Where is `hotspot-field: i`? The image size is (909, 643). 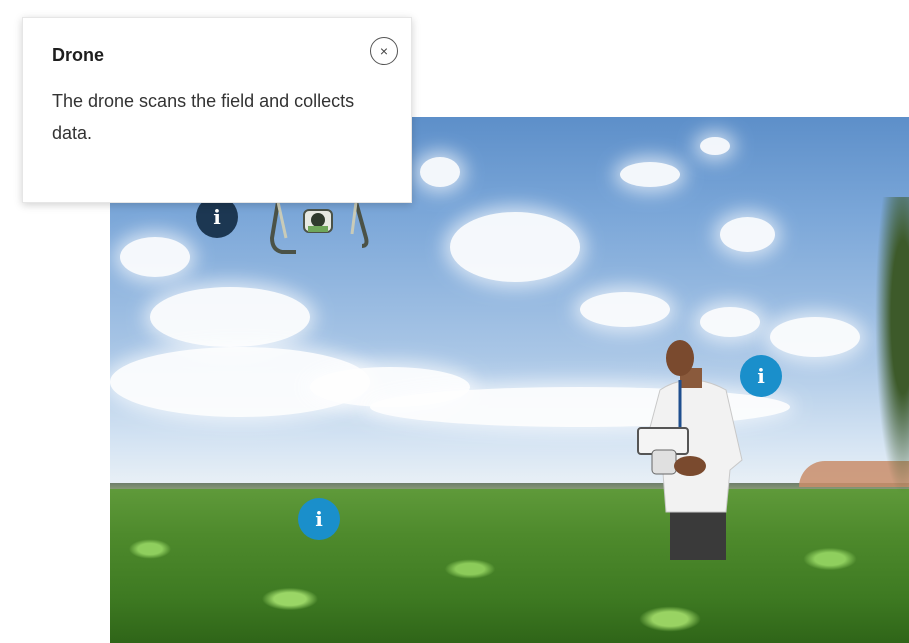 hotspot-field: i is located at coordinates (319, 519).